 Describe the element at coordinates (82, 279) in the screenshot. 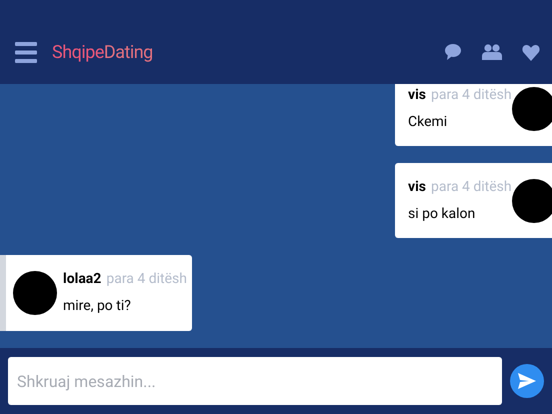

I see `sender-name: lolaa2` at that location.